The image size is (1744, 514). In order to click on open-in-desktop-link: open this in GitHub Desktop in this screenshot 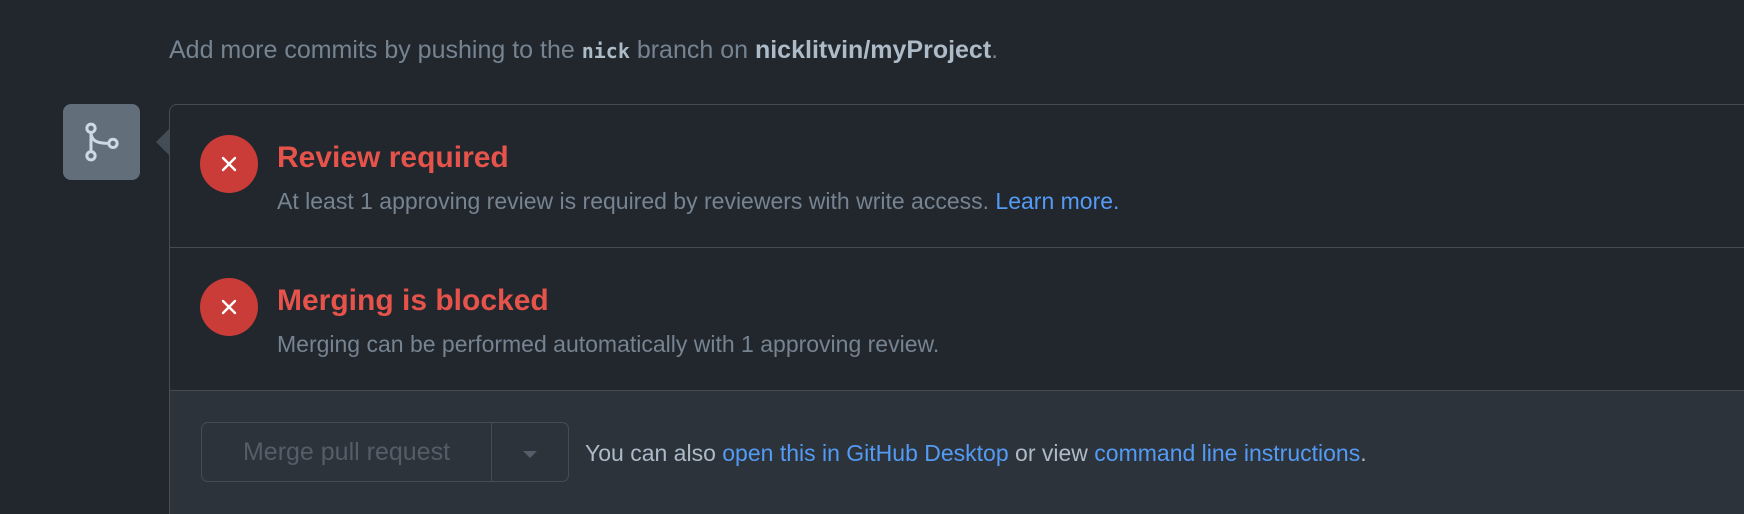, I will do `click(865, 453)`.